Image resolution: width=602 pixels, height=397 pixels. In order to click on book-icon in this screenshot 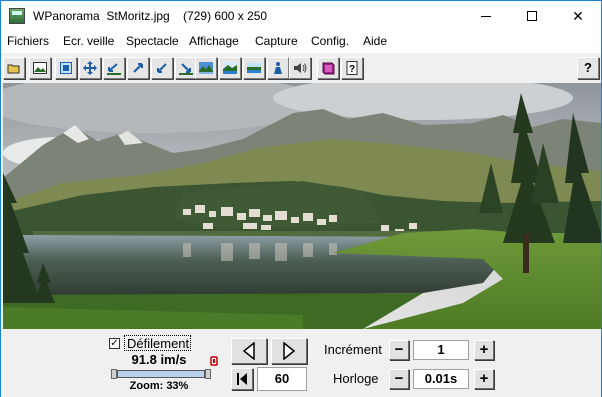, I will do `click(328, 68)`.